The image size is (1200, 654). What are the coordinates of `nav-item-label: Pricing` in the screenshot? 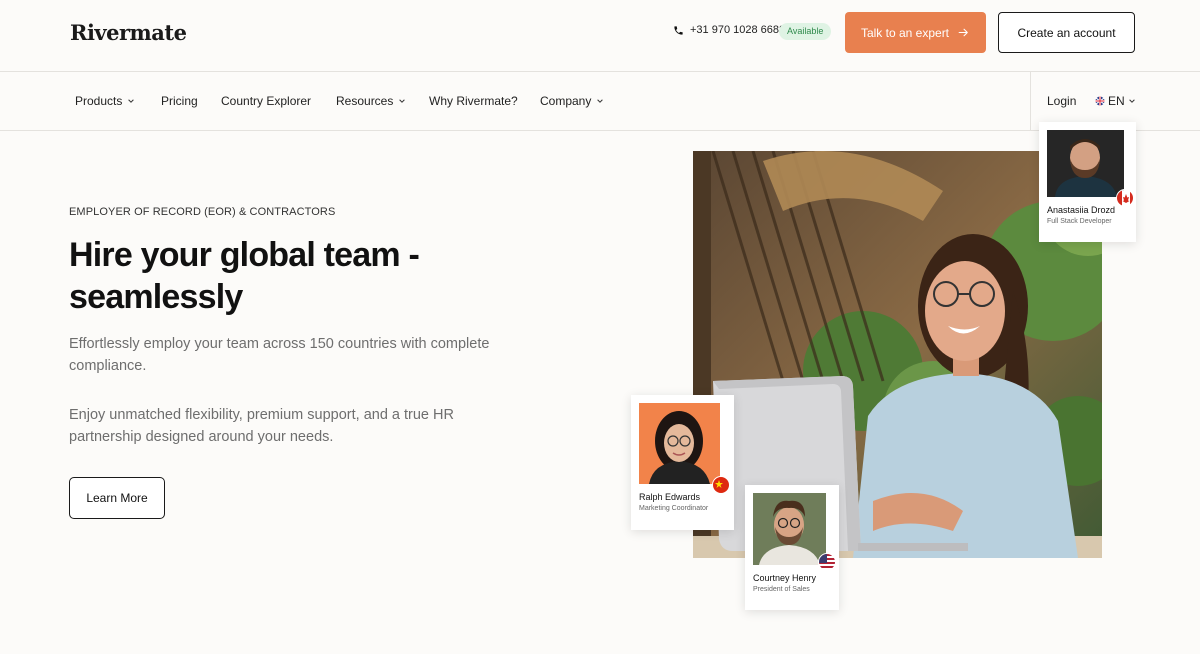 It's located at (179, 101).